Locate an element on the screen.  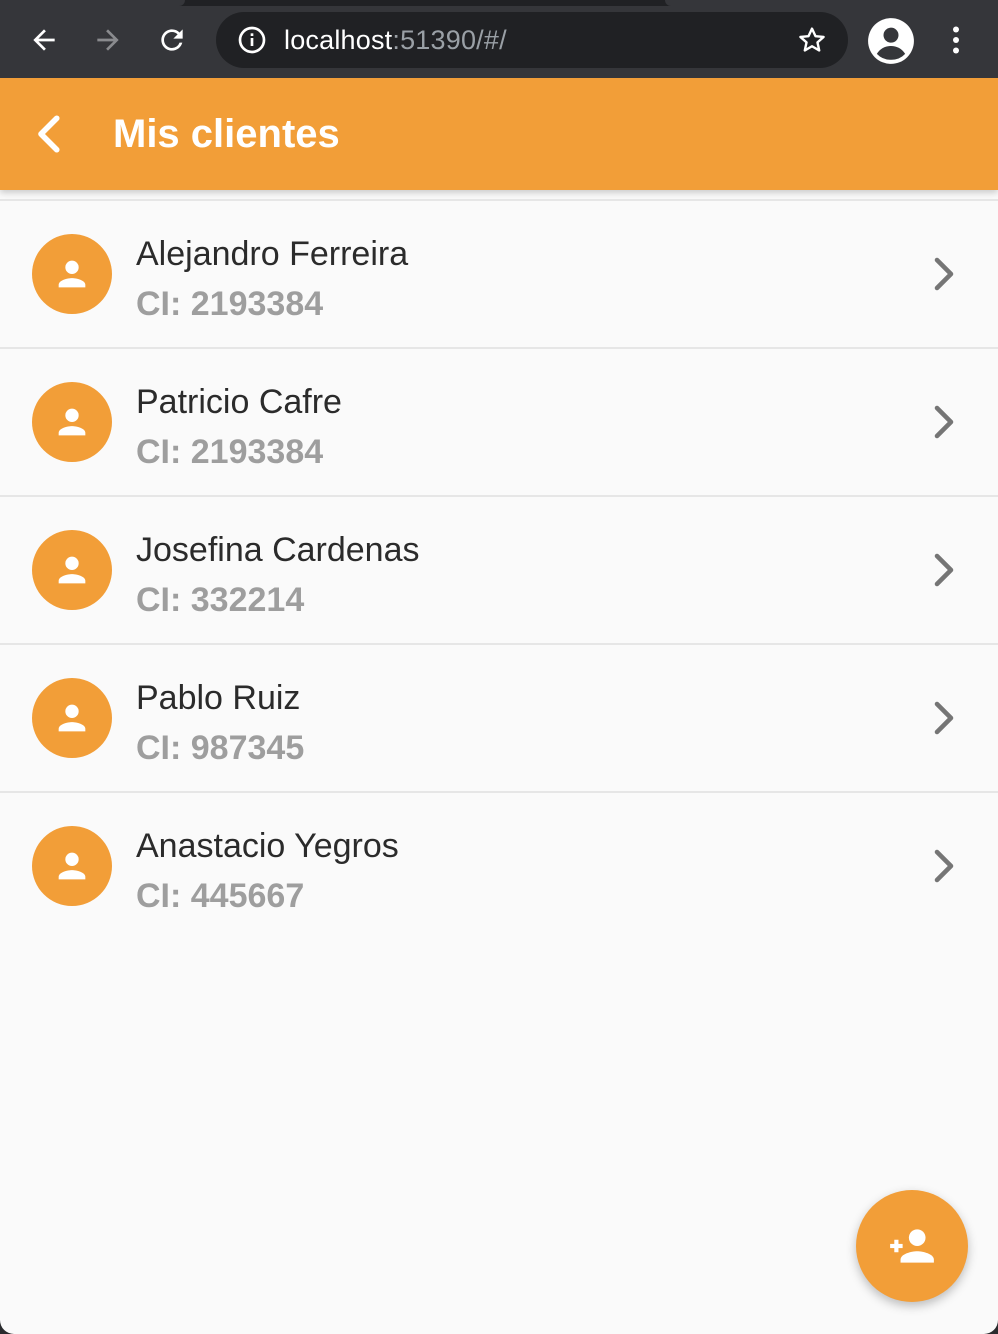
client-list-item: Alejandro Ferreira CI: 2193384 is located at coordinates (499, 275).